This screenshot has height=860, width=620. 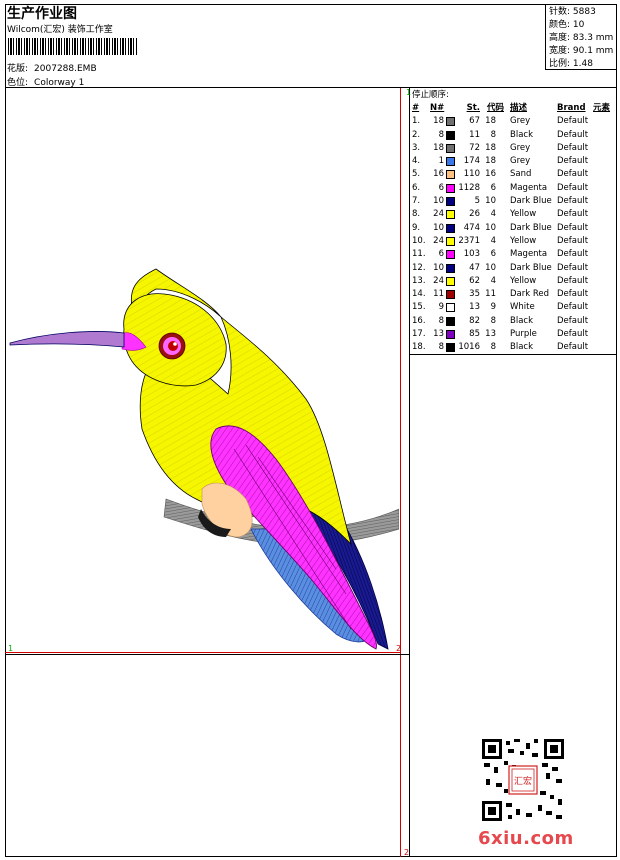 I want to click on row-index: 8., so click(x=416, y=214).